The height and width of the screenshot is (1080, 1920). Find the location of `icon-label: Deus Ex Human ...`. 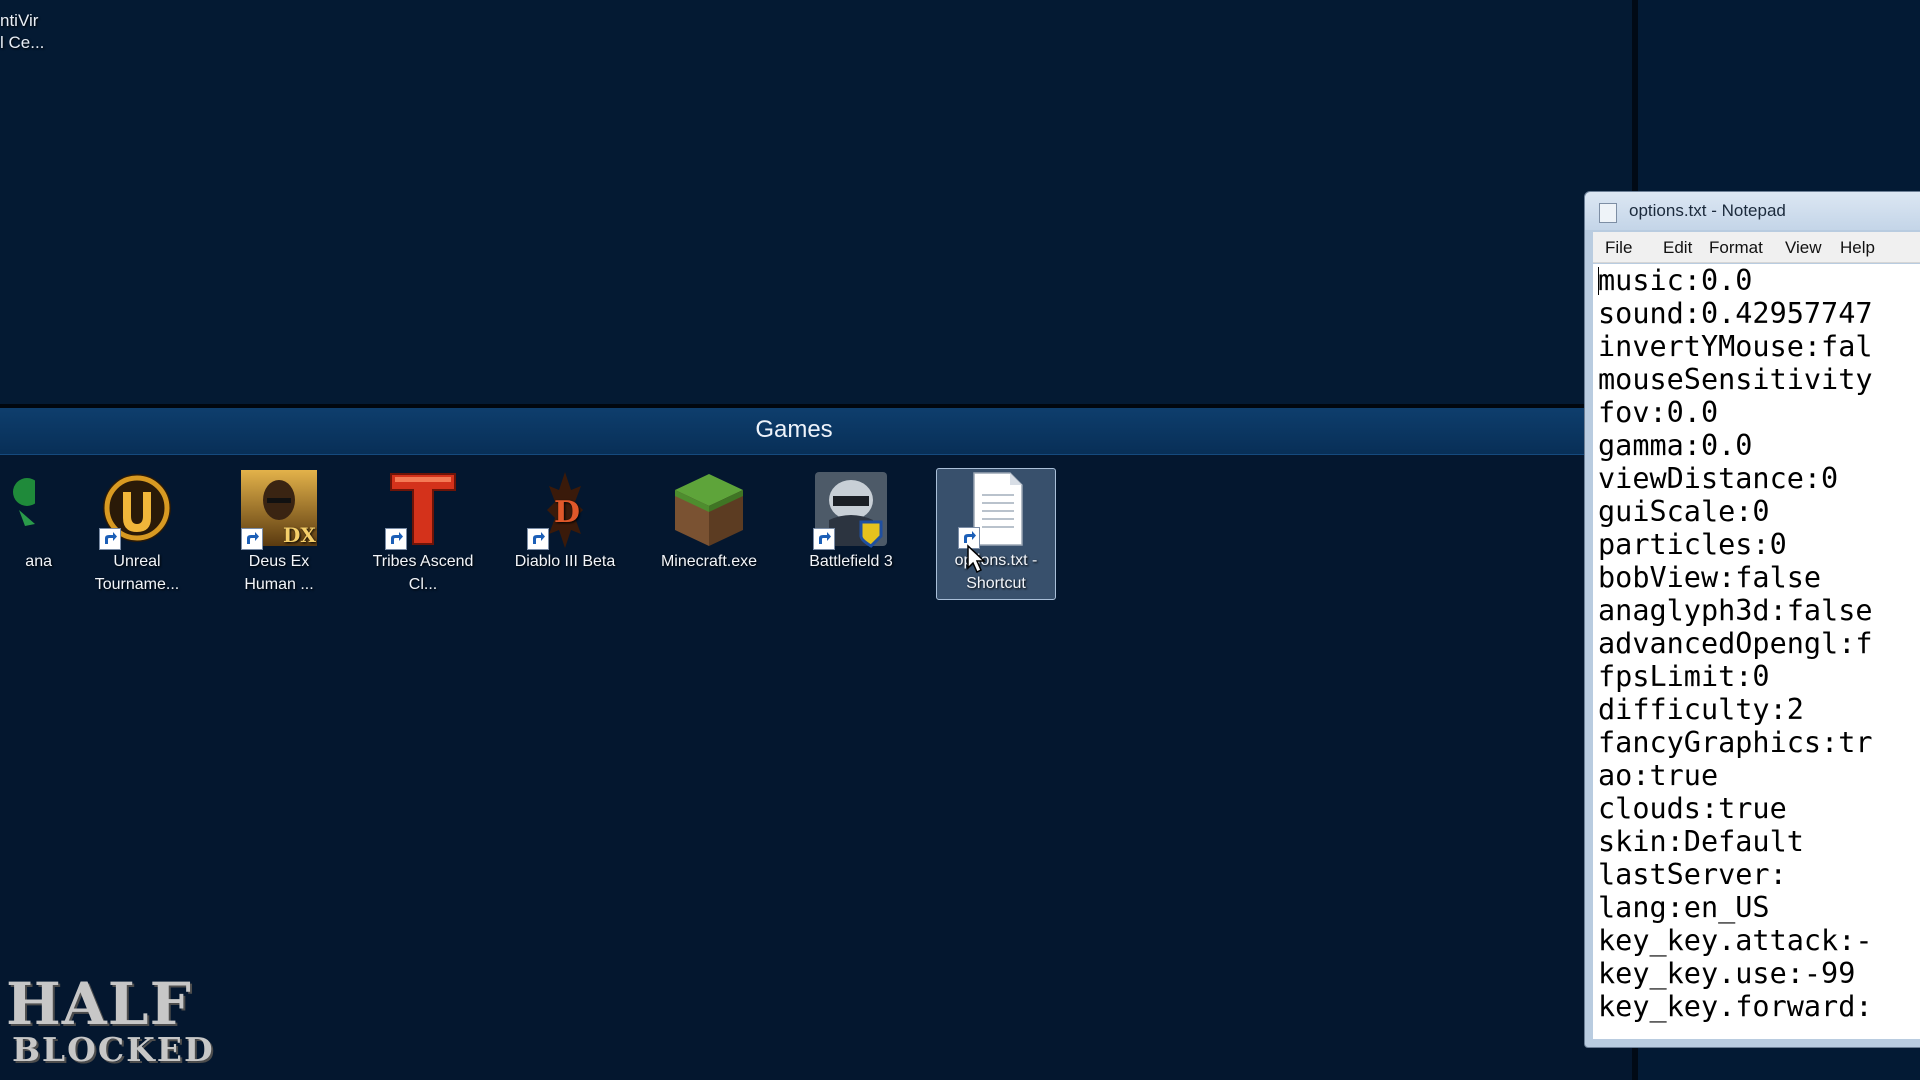

icon-label: Deus Ex Human ... is located at coordinates (279, 573).